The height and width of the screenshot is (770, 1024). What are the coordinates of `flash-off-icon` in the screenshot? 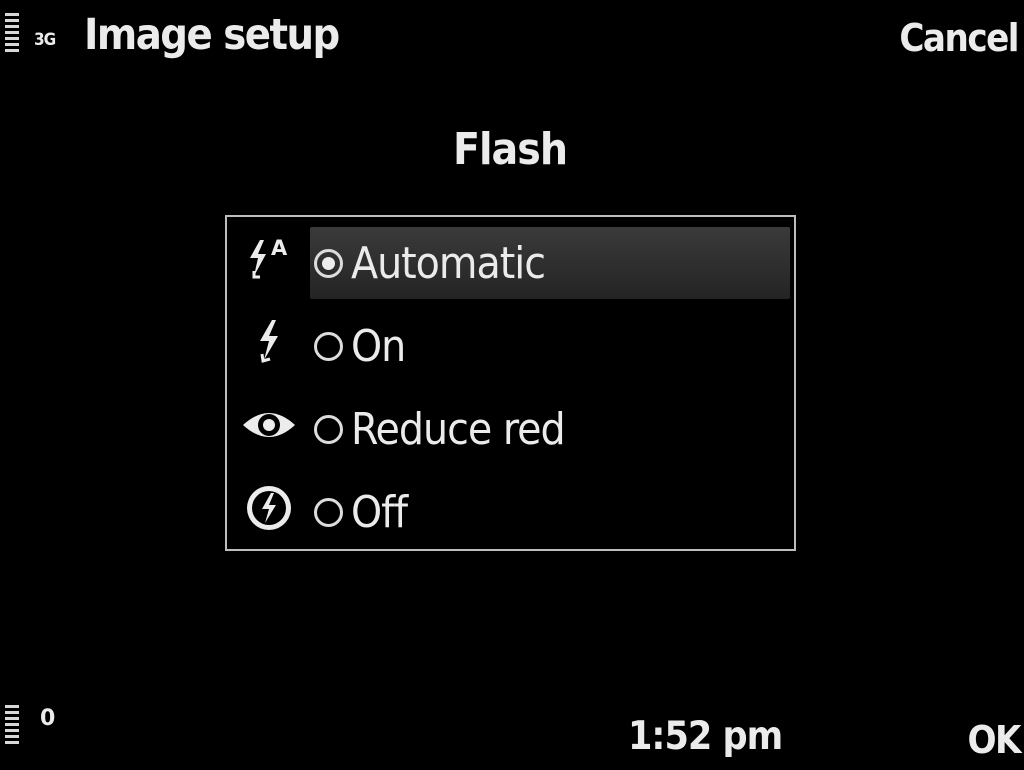 It's located at (269, 508).